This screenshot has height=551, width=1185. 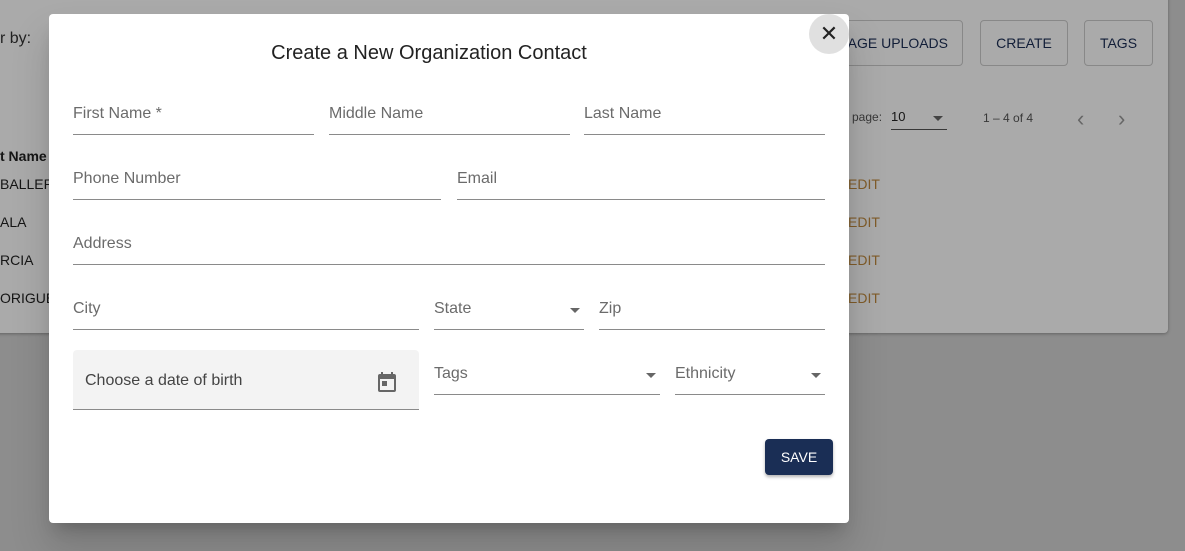 What do you see at coordinates (451, 373) in the screenshot?
I see `tags-label: Tags` at bounding box center [451, 373].